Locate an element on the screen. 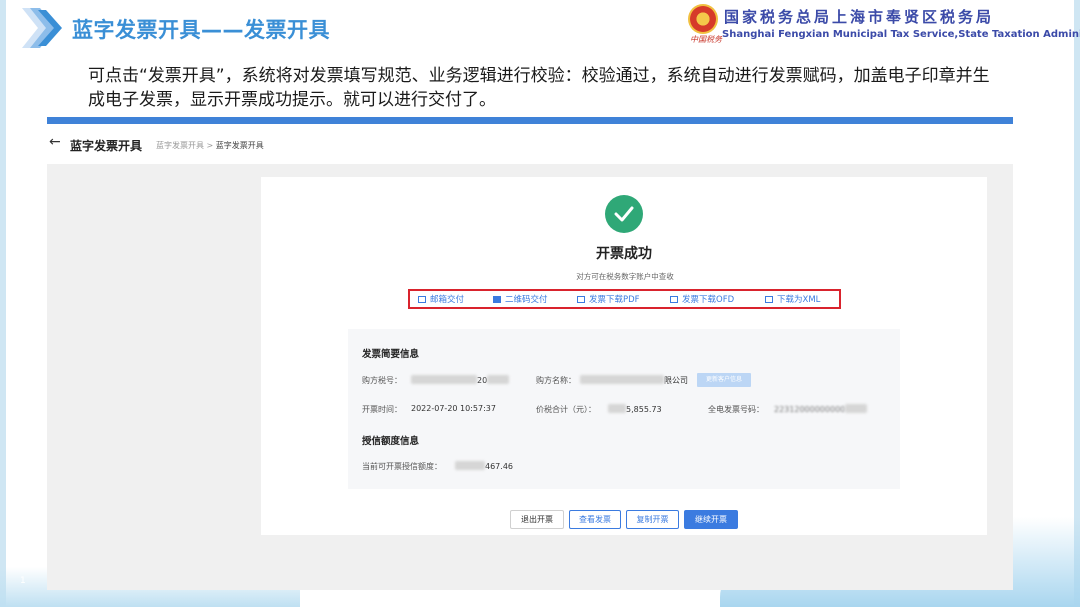 The width and height of the screenshot is (1080, 607). action-label: 发票下载OFD is located at coordinates (708, 300).